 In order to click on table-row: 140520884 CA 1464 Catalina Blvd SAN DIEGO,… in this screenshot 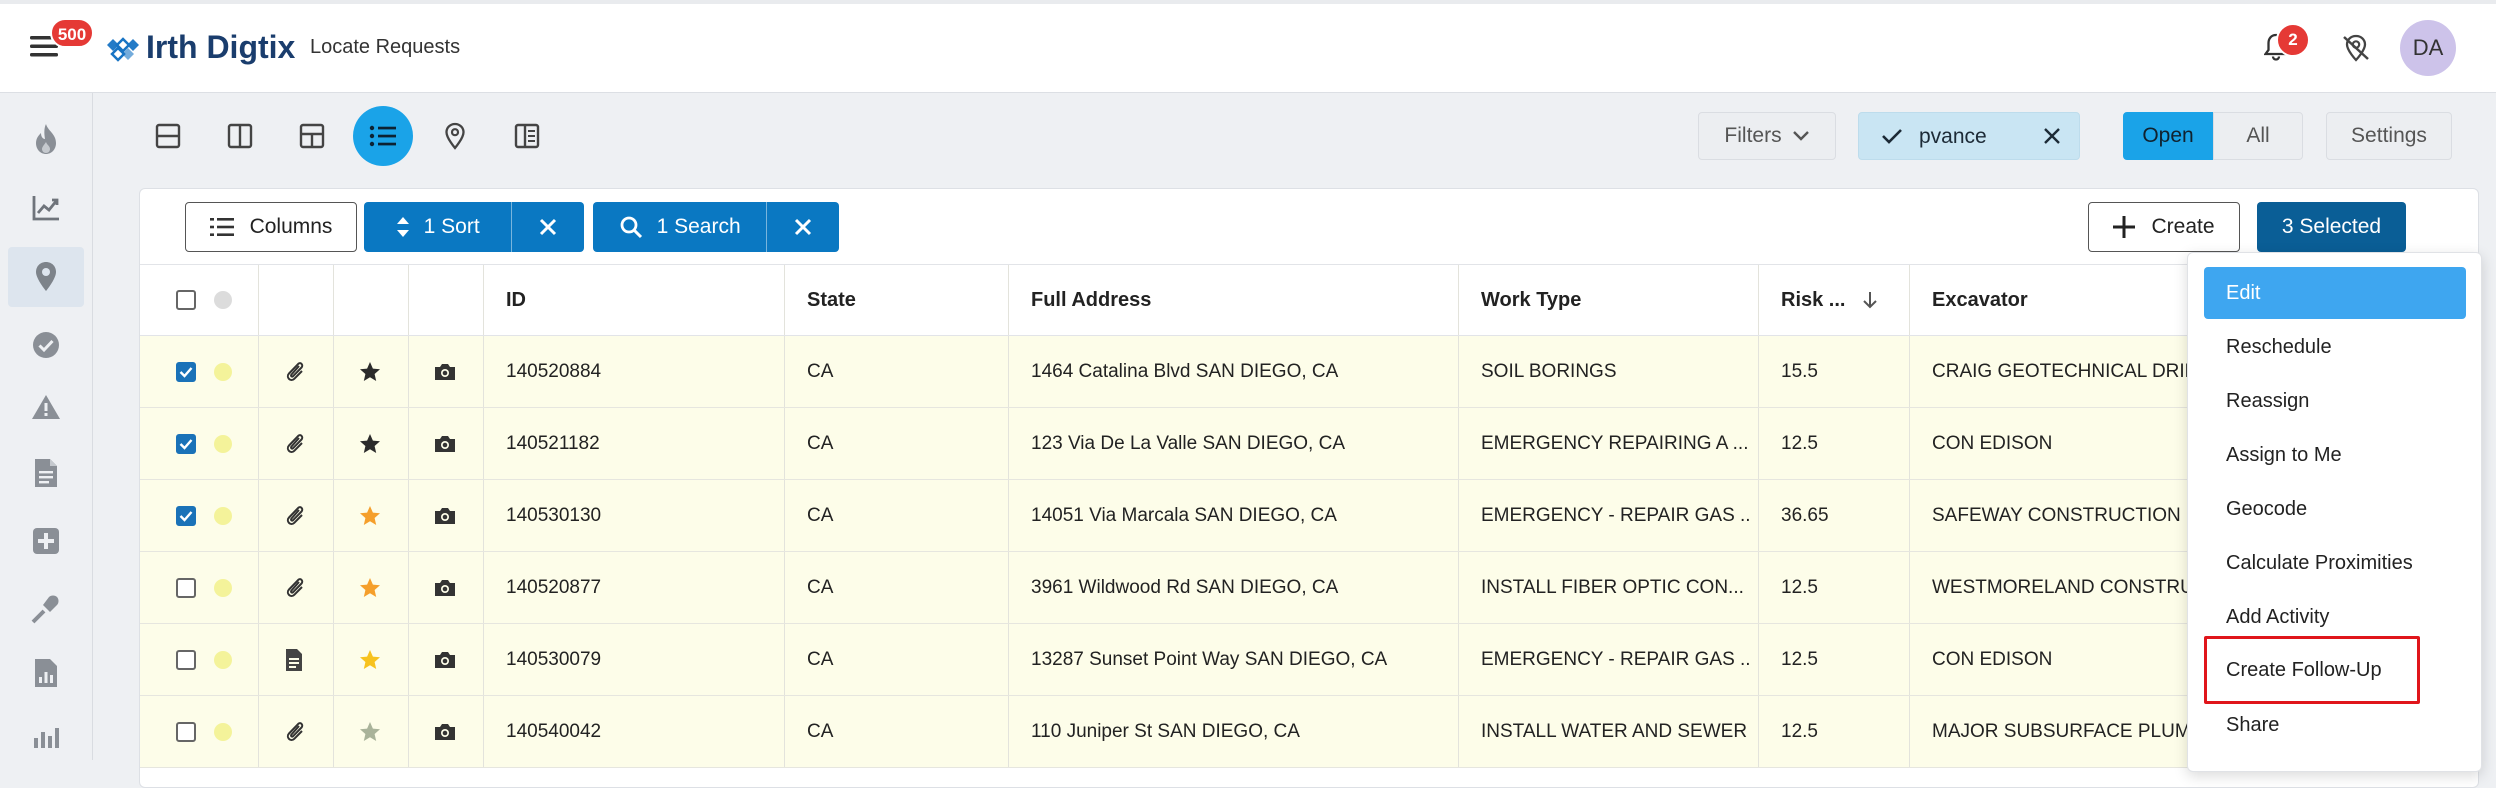, I will do `click(1309, 372)`.